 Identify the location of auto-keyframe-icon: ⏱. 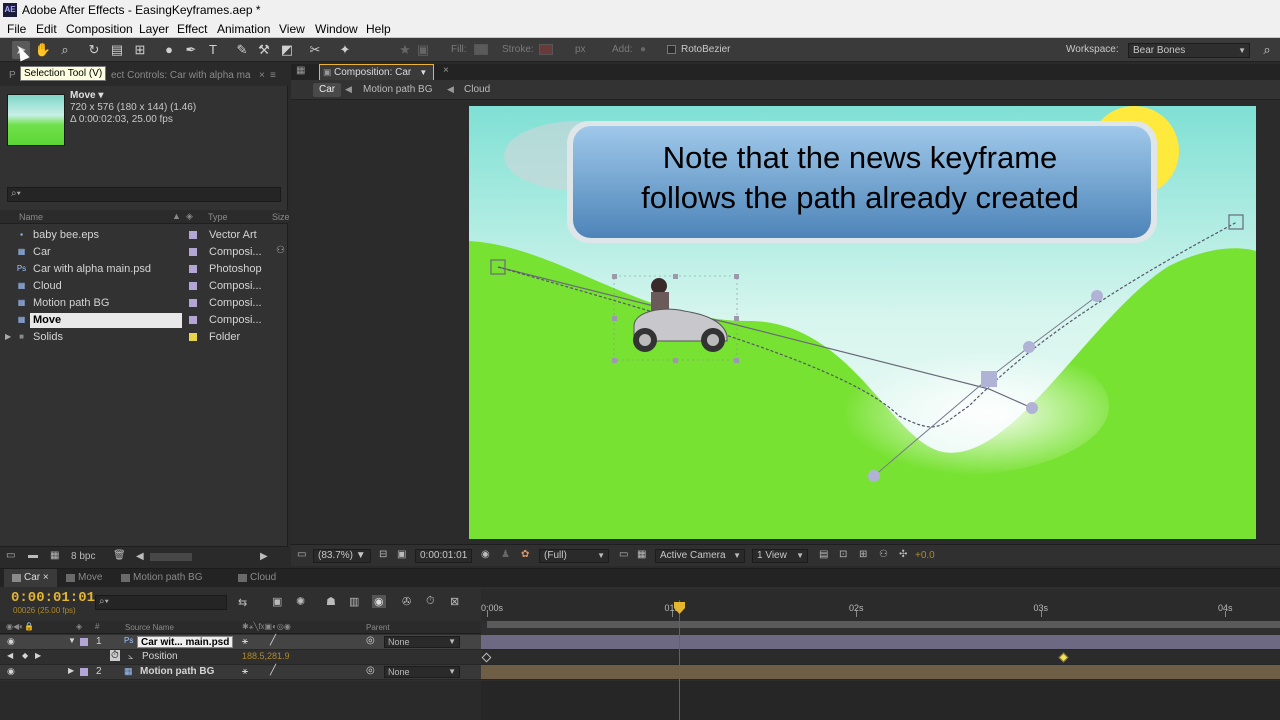
(430, 601).